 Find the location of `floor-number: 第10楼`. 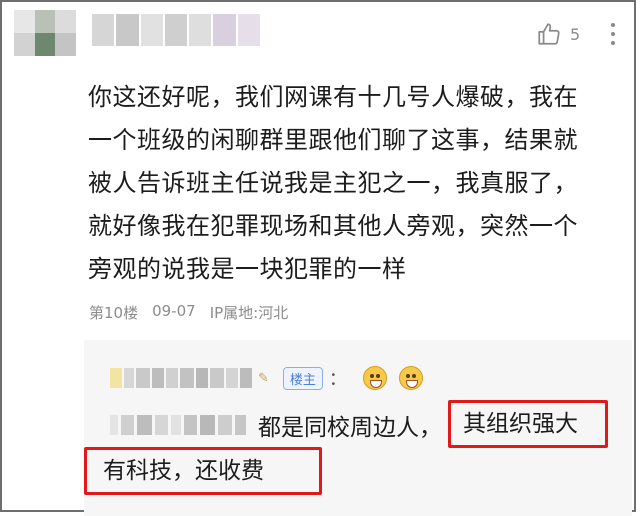

floor-number: 第10楼 is located at coordinates (114, 313).